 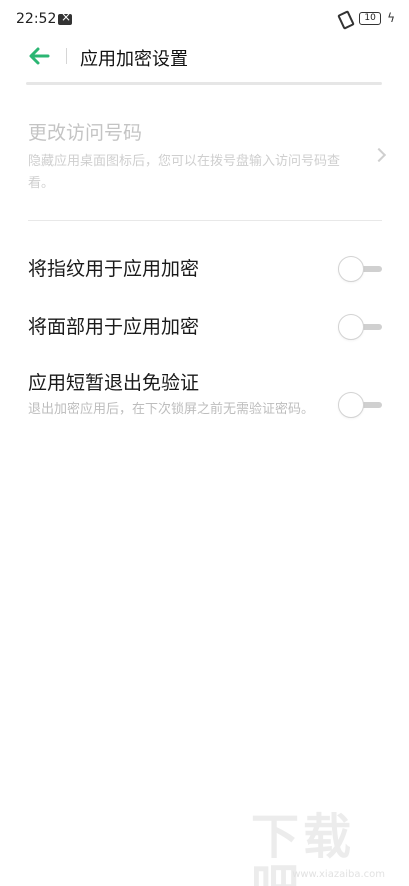 What do you see at coordinates (204, 19) in the screenshot?
I see `status-bar: 22:52 10 ϟ` at bounding box center [204, 19].